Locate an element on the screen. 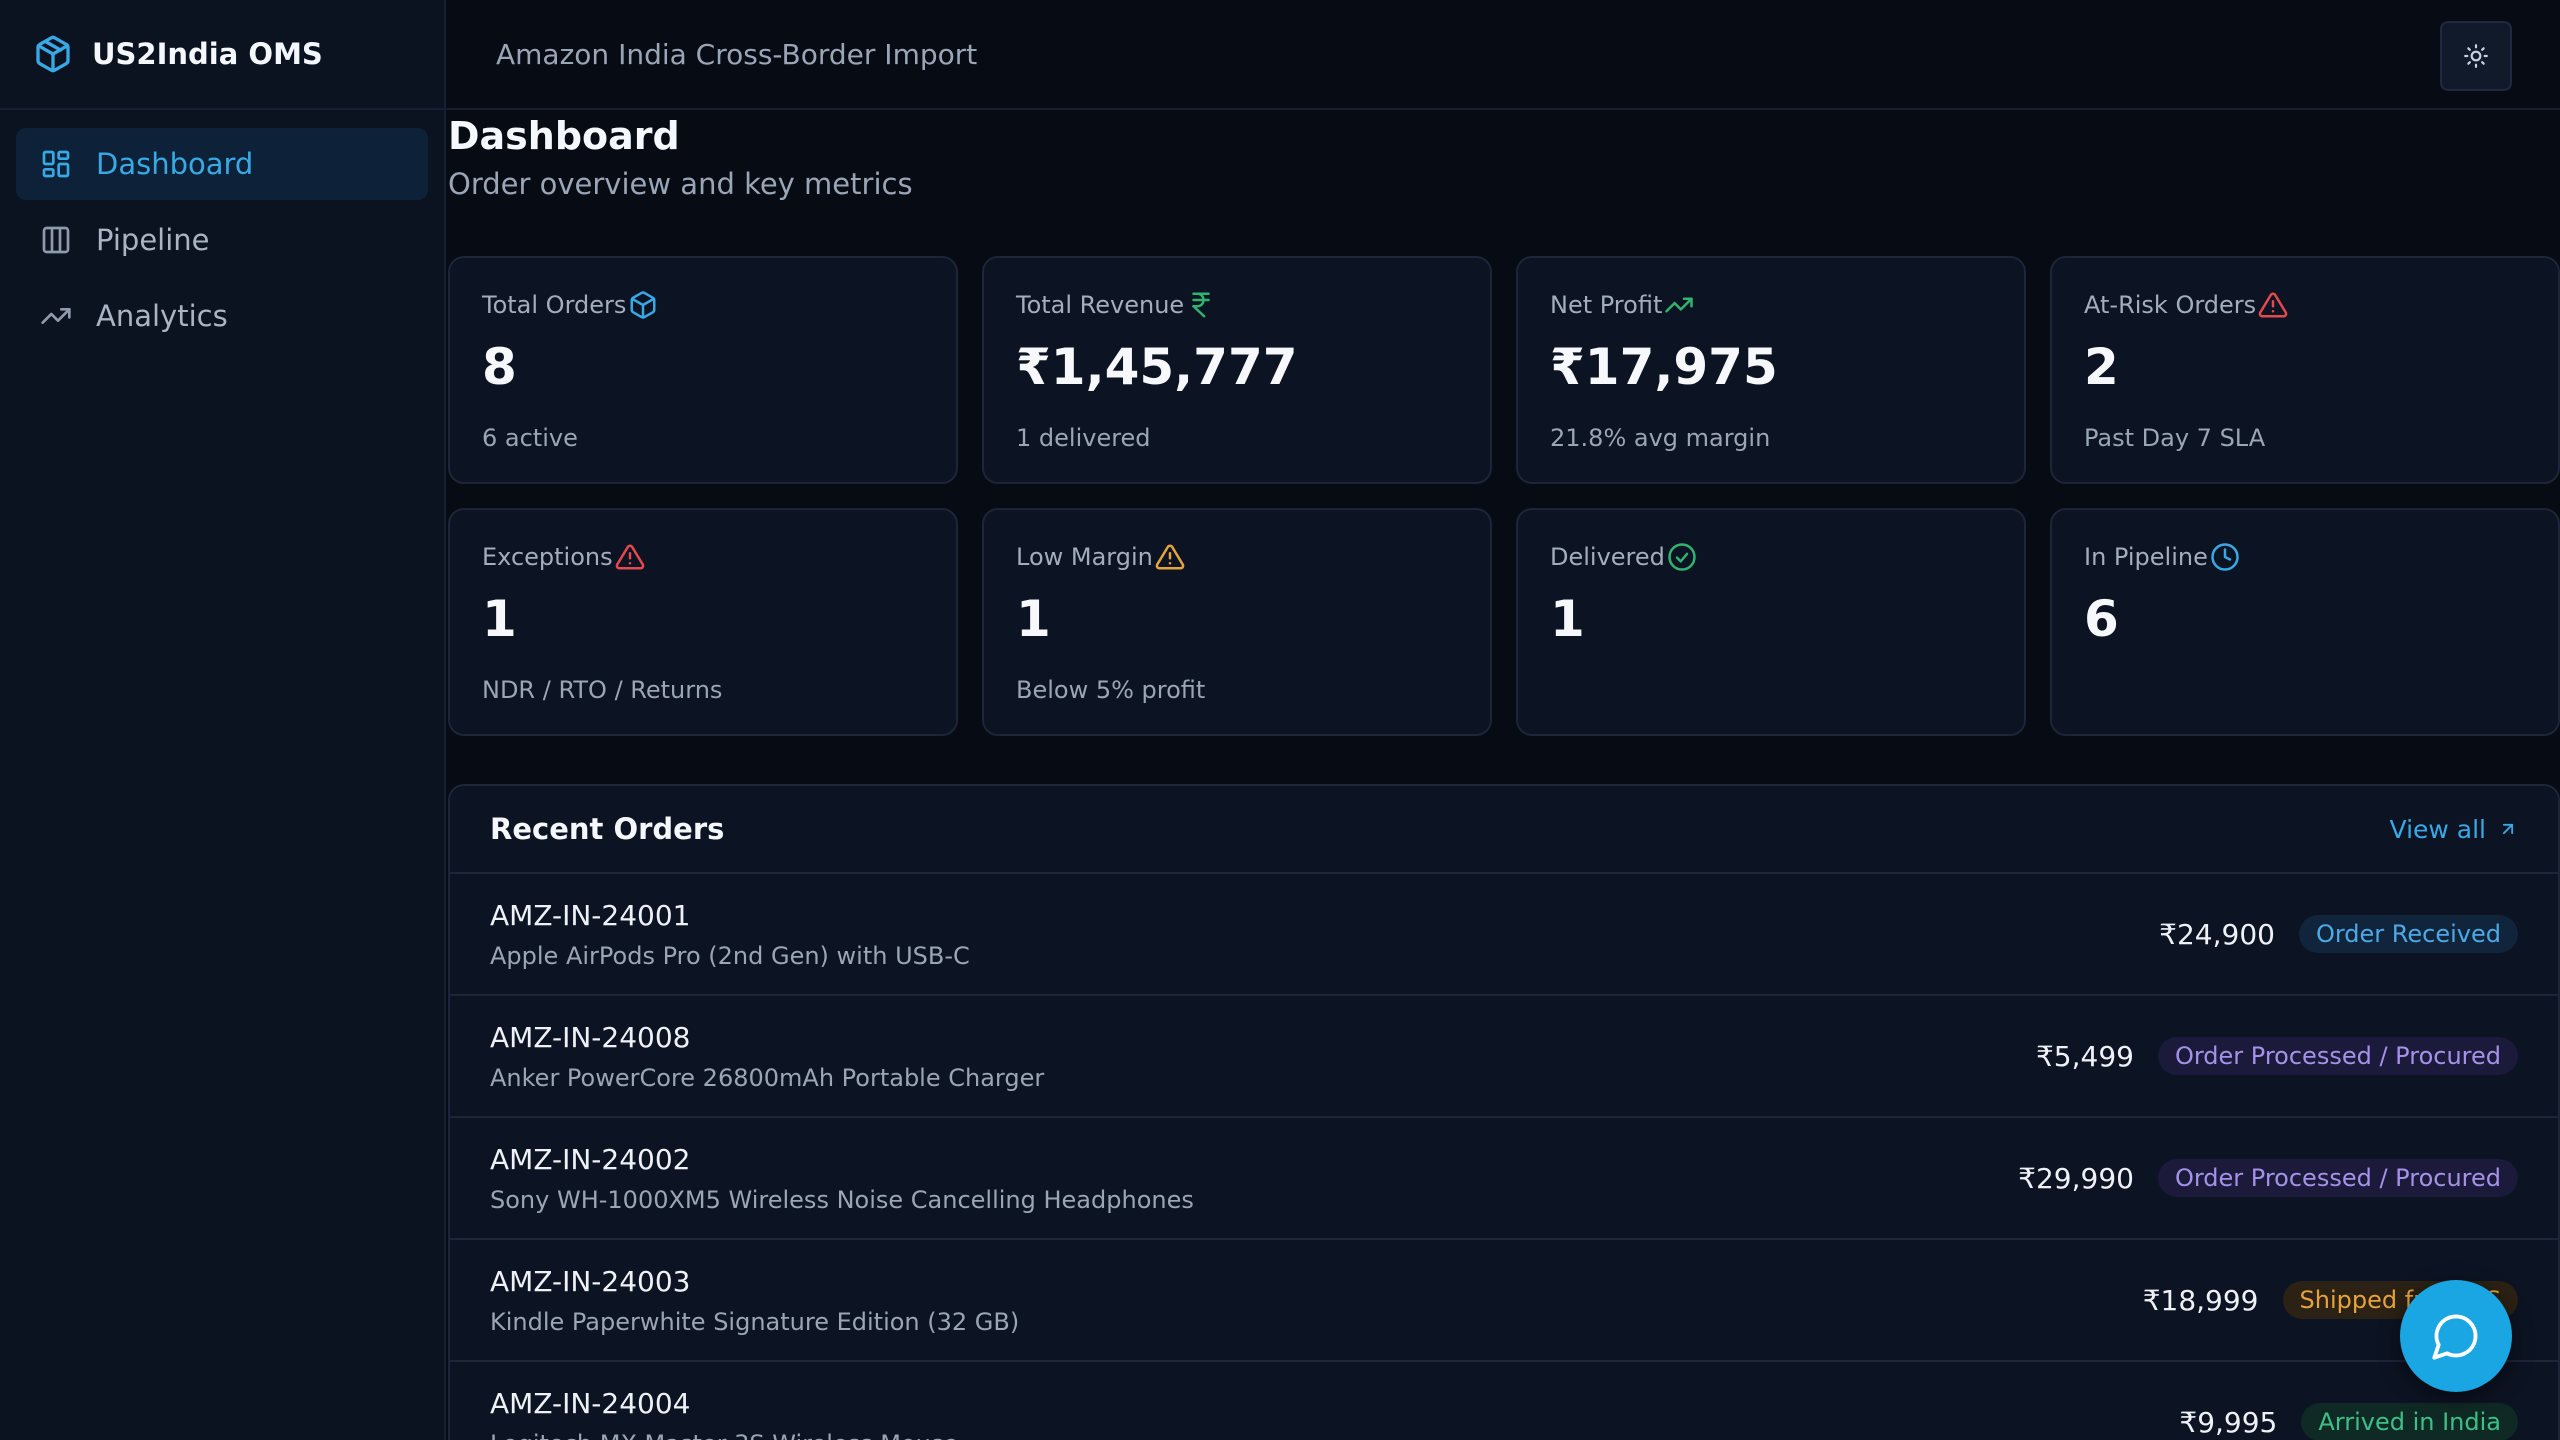  recent-orders-header: Recent Orders View all is located at coordinates (1504, 830).